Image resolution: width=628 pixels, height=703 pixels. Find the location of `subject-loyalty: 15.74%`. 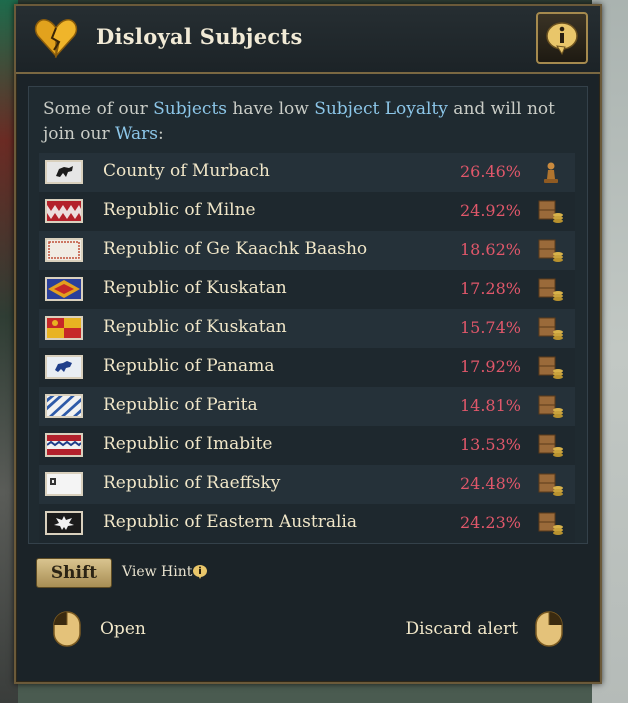

subject-loyalty: 15.74% is located at coordinates (490, 327).